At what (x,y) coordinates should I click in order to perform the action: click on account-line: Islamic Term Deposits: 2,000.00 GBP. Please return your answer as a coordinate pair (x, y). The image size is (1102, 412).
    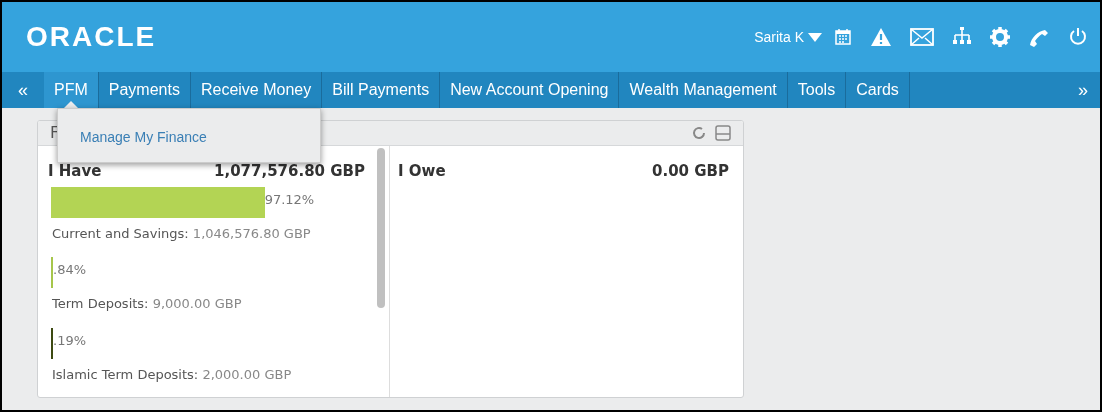
    Looking at the image, I should click on (172, 374).